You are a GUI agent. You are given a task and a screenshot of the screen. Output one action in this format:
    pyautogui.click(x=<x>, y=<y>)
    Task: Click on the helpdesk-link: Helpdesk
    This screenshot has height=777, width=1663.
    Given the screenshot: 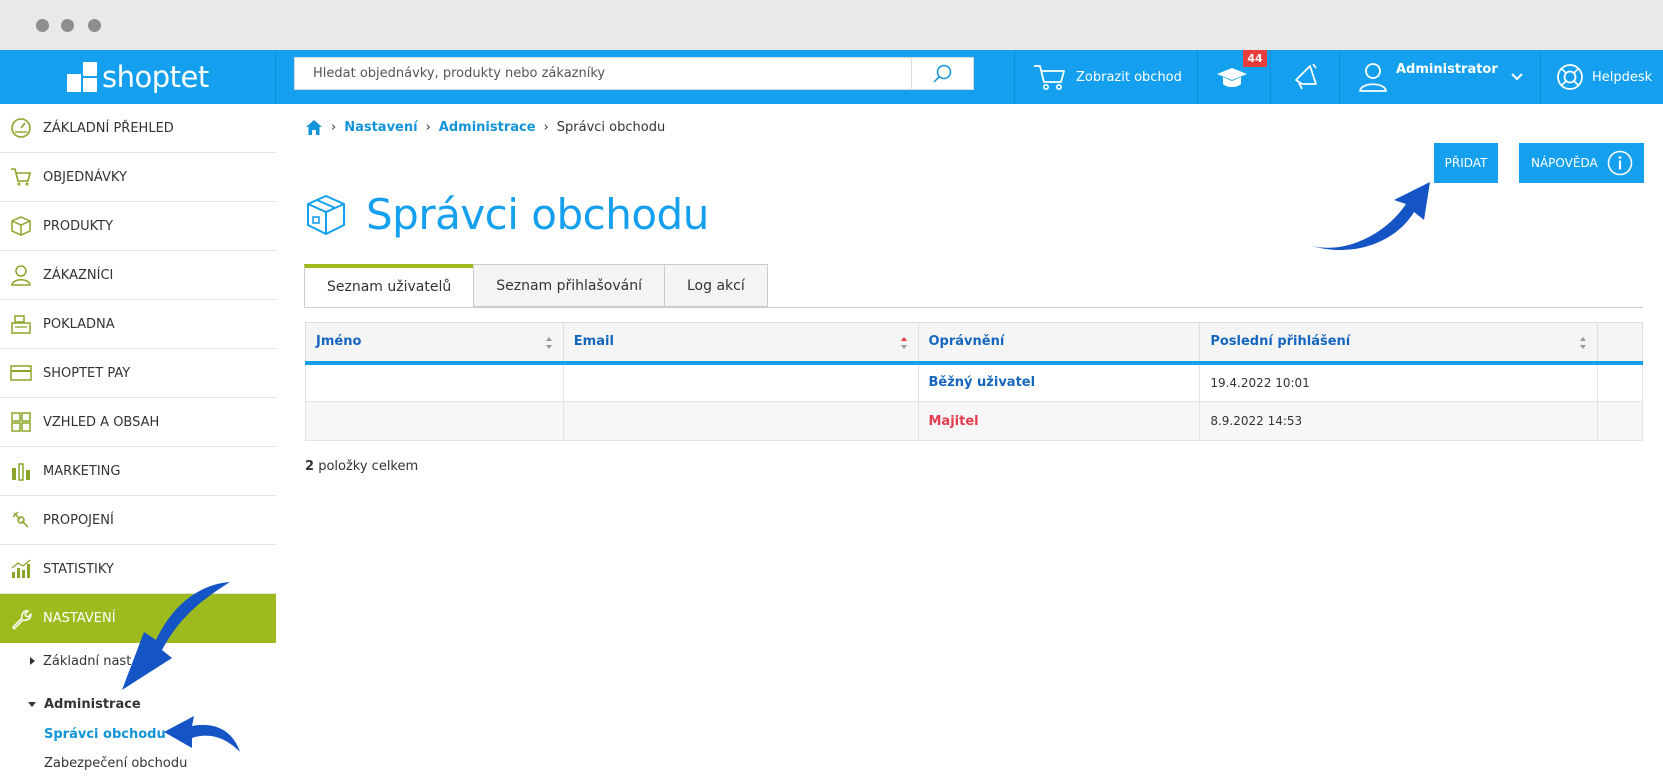 What is the action you would take?
    pyautogui.click(x=1604, y=77)
    